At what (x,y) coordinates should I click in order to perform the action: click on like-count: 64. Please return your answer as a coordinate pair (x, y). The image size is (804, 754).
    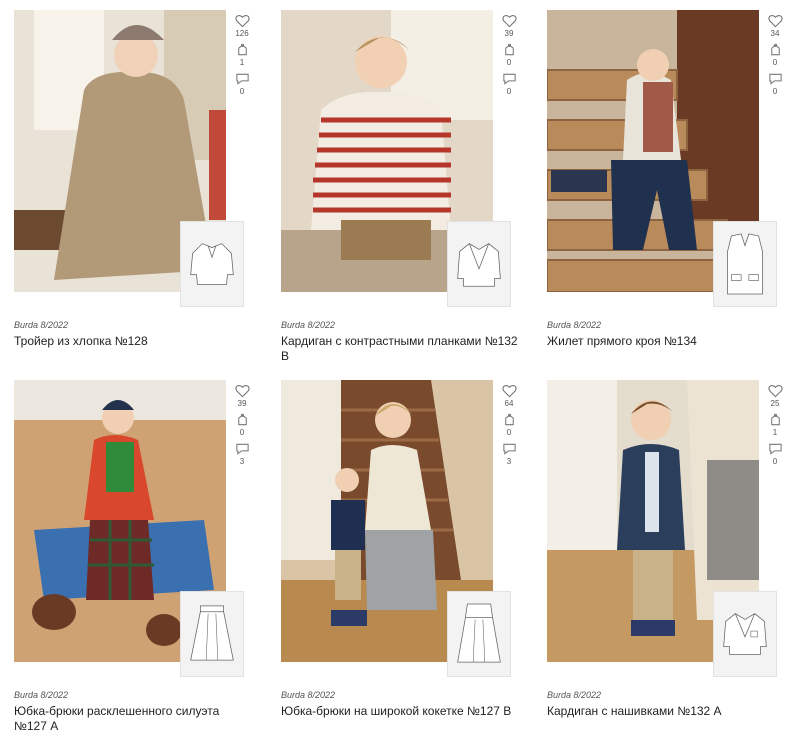
    Looking at the image, I should click on (509, 403).